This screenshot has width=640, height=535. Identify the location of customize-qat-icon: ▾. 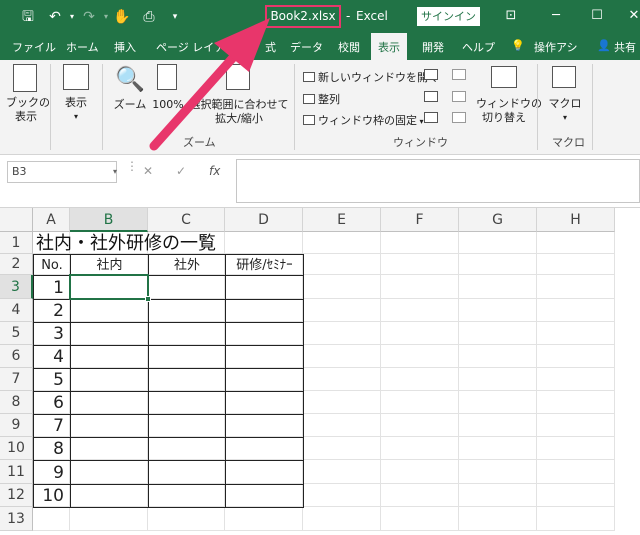
(175, 17).